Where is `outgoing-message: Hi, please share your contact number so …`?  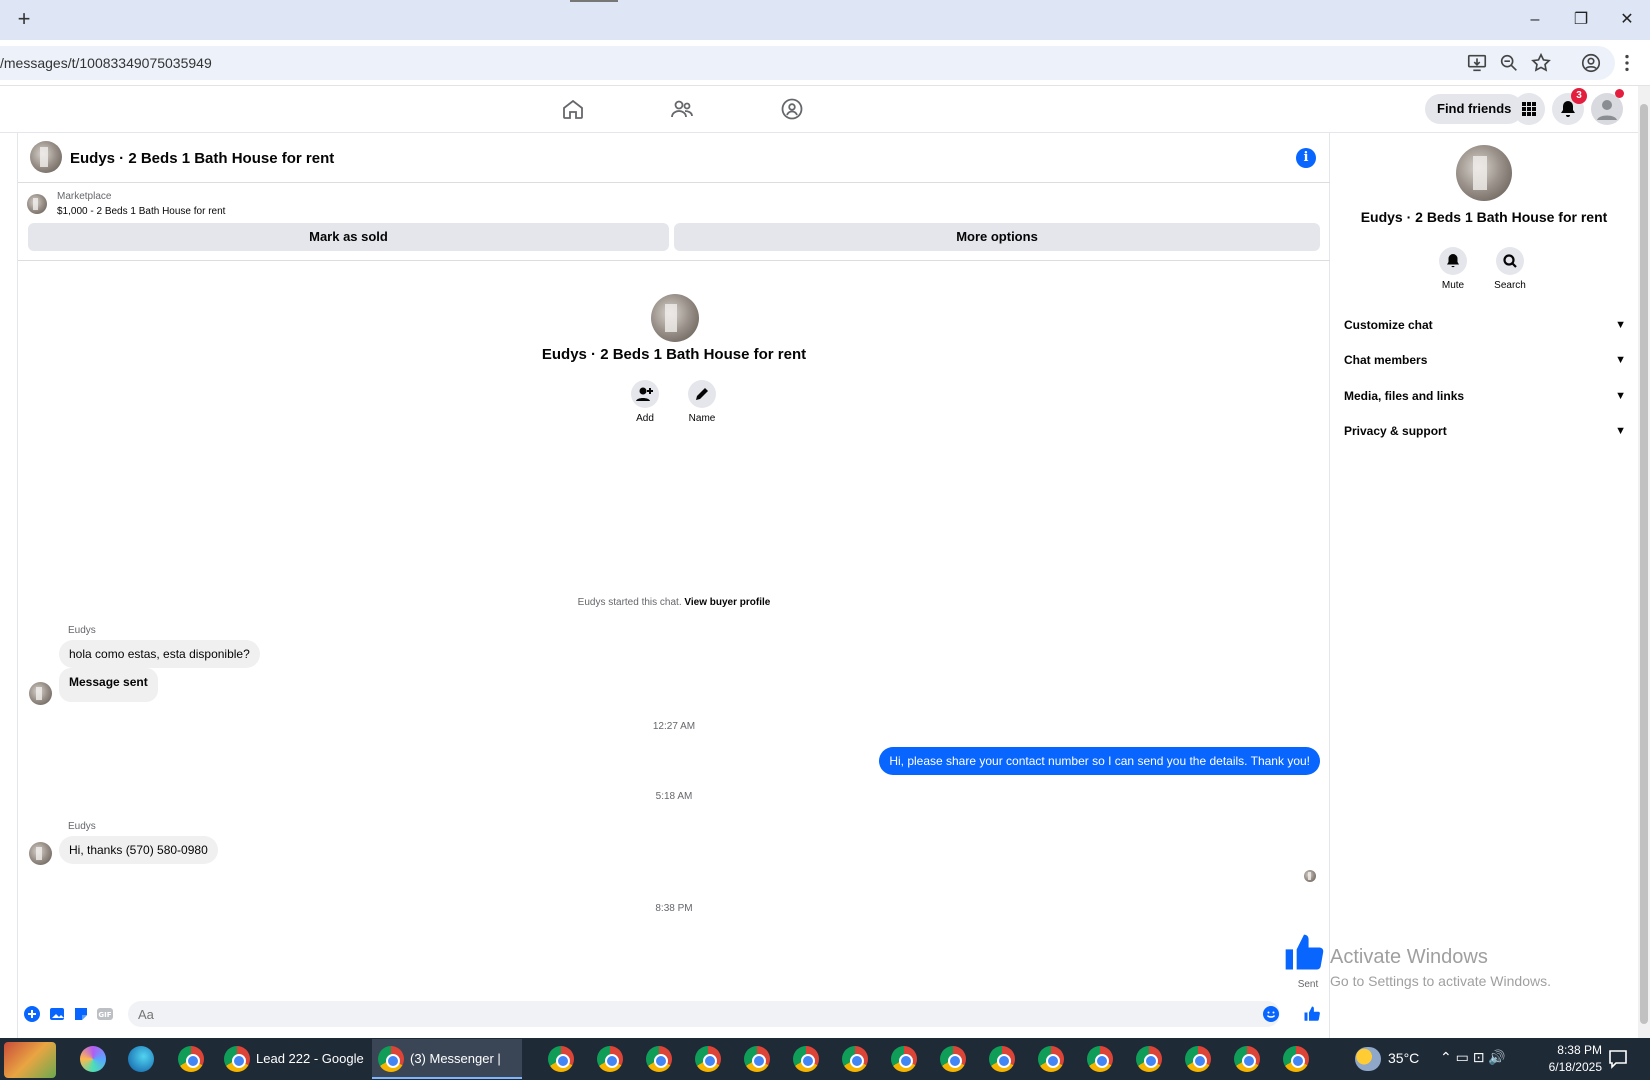
outgoing-message: Hi, please share your contact number so … is located at coordinates (1099, 761).